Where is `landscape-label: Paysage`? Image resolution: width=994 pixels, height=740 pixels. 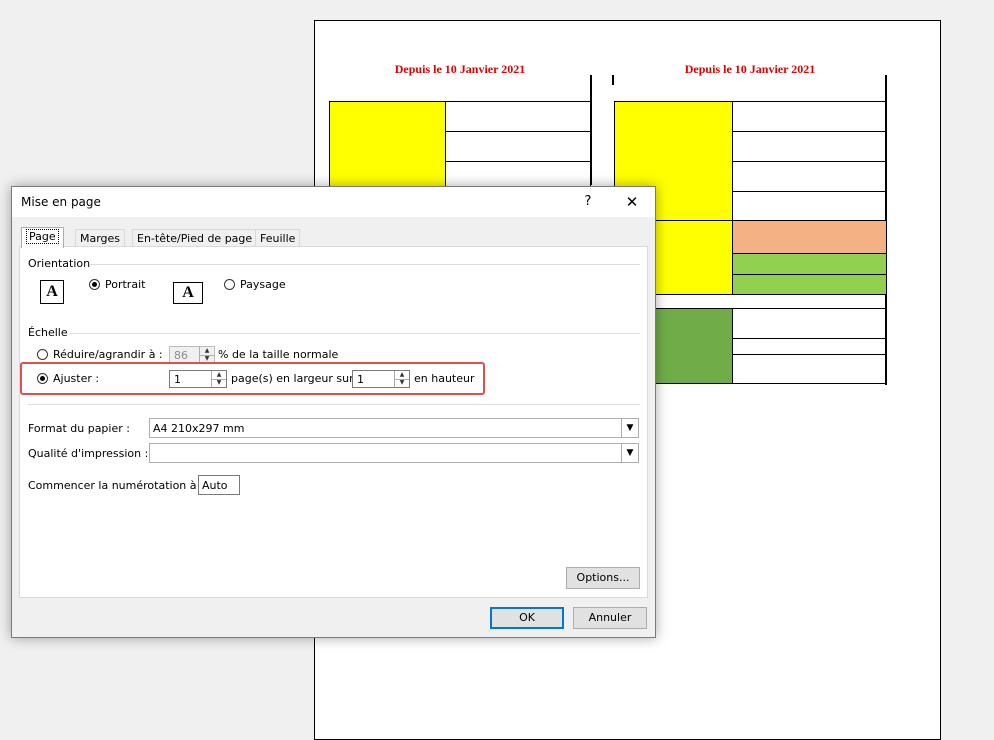 landscape-label: Paysage is located at coordinates (263, 284).